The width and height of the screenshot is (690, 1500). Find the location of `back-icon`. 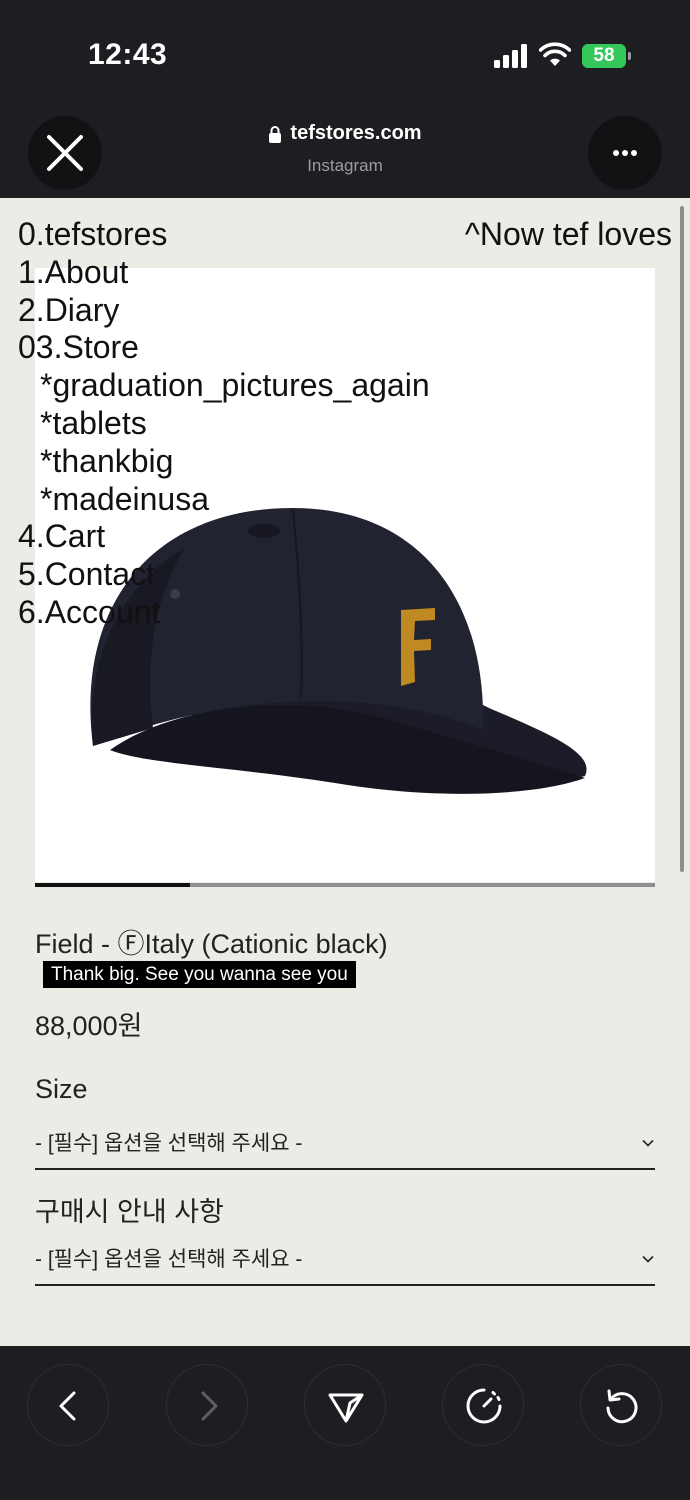

back-icon is located at coordinates (67, 1406).